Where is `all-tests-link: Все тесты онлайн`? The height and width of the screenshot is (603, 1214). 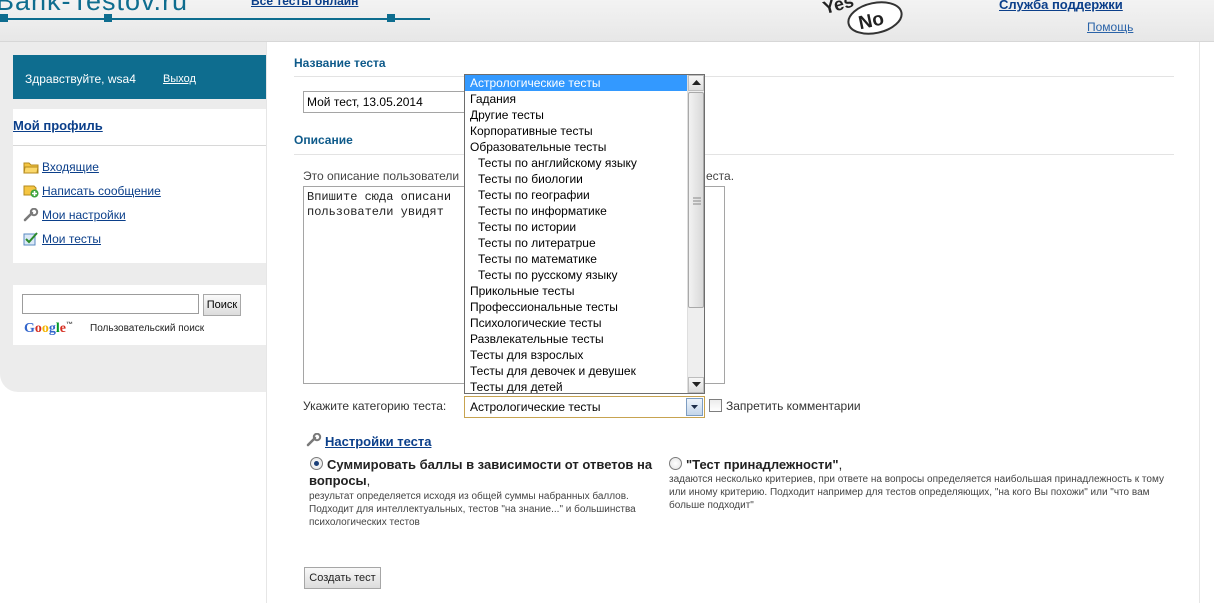
all-tests-link: Все тесты онлайн is located at coordinates (304, 4).